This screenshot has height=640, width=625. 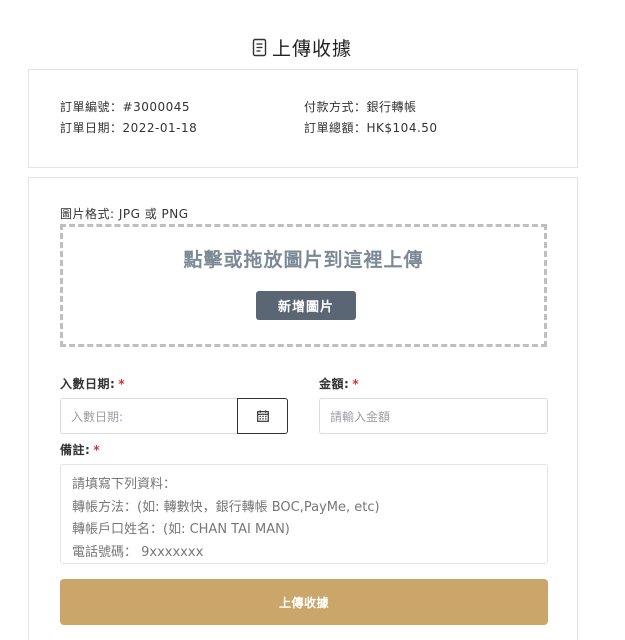 I want to click on payment-method-label: 付款方式：, so click(x=335, y=107).